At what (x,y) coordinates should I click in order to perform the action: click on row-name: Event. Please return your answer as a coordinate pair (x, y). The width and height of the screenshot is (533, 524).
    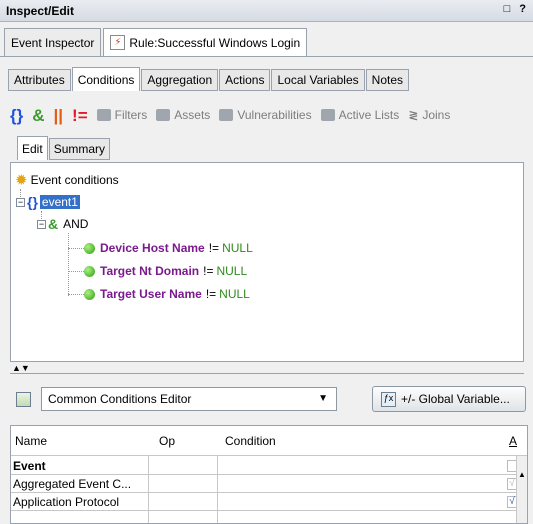
    Looking at the image, I should click on (29, 466).